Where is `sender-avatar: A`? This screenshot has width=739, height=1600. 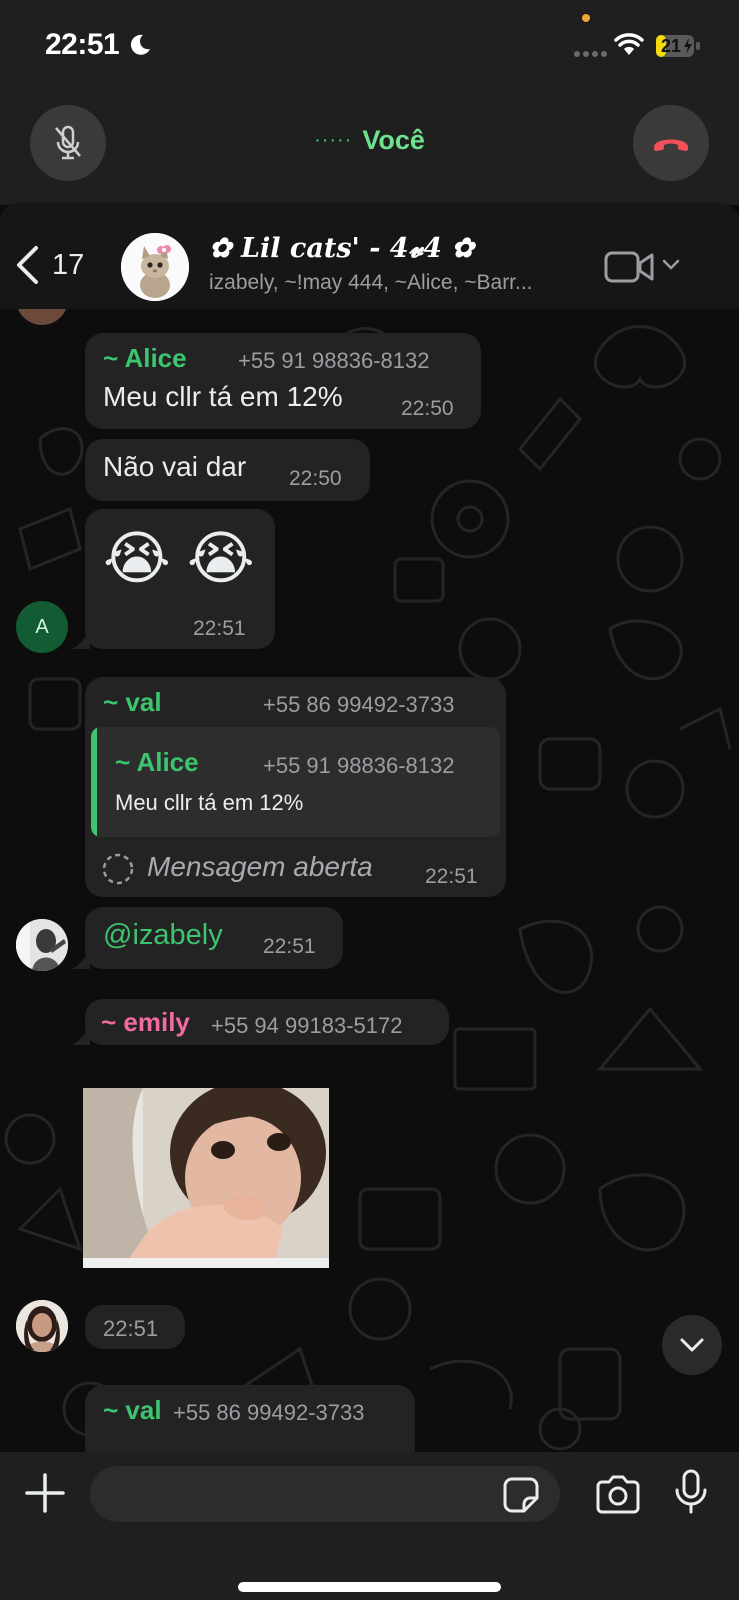
sender-avatar: A is located at coordinates (42, 627).